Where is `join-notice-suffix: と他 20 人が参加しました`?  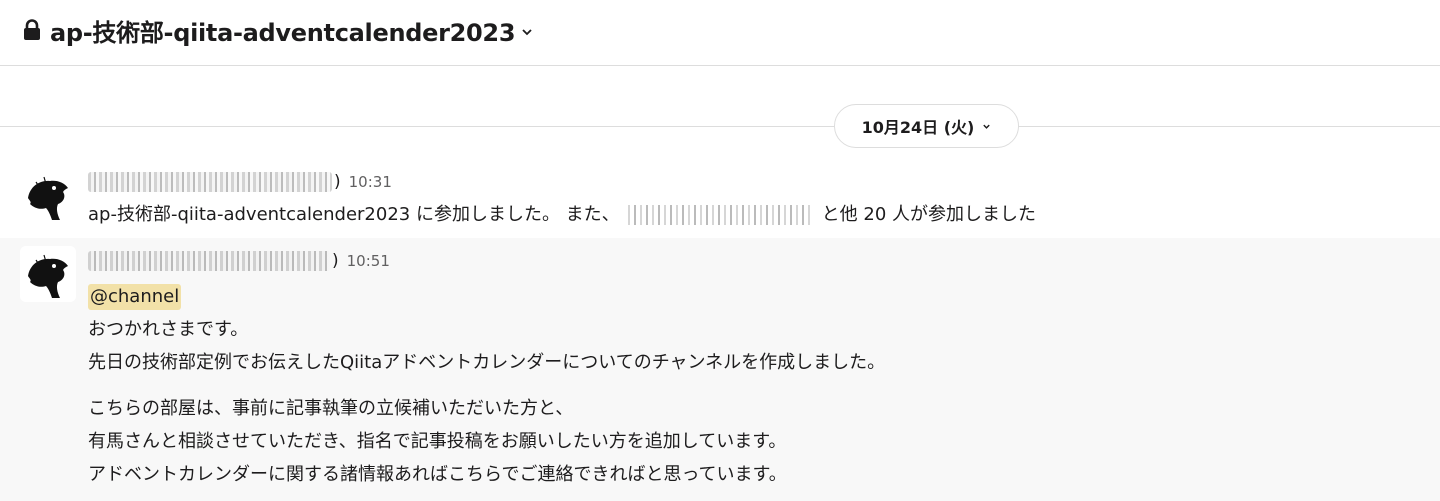
join-notice-suffix: と他 20 人が参加しました is located at coordinates (929, 214).